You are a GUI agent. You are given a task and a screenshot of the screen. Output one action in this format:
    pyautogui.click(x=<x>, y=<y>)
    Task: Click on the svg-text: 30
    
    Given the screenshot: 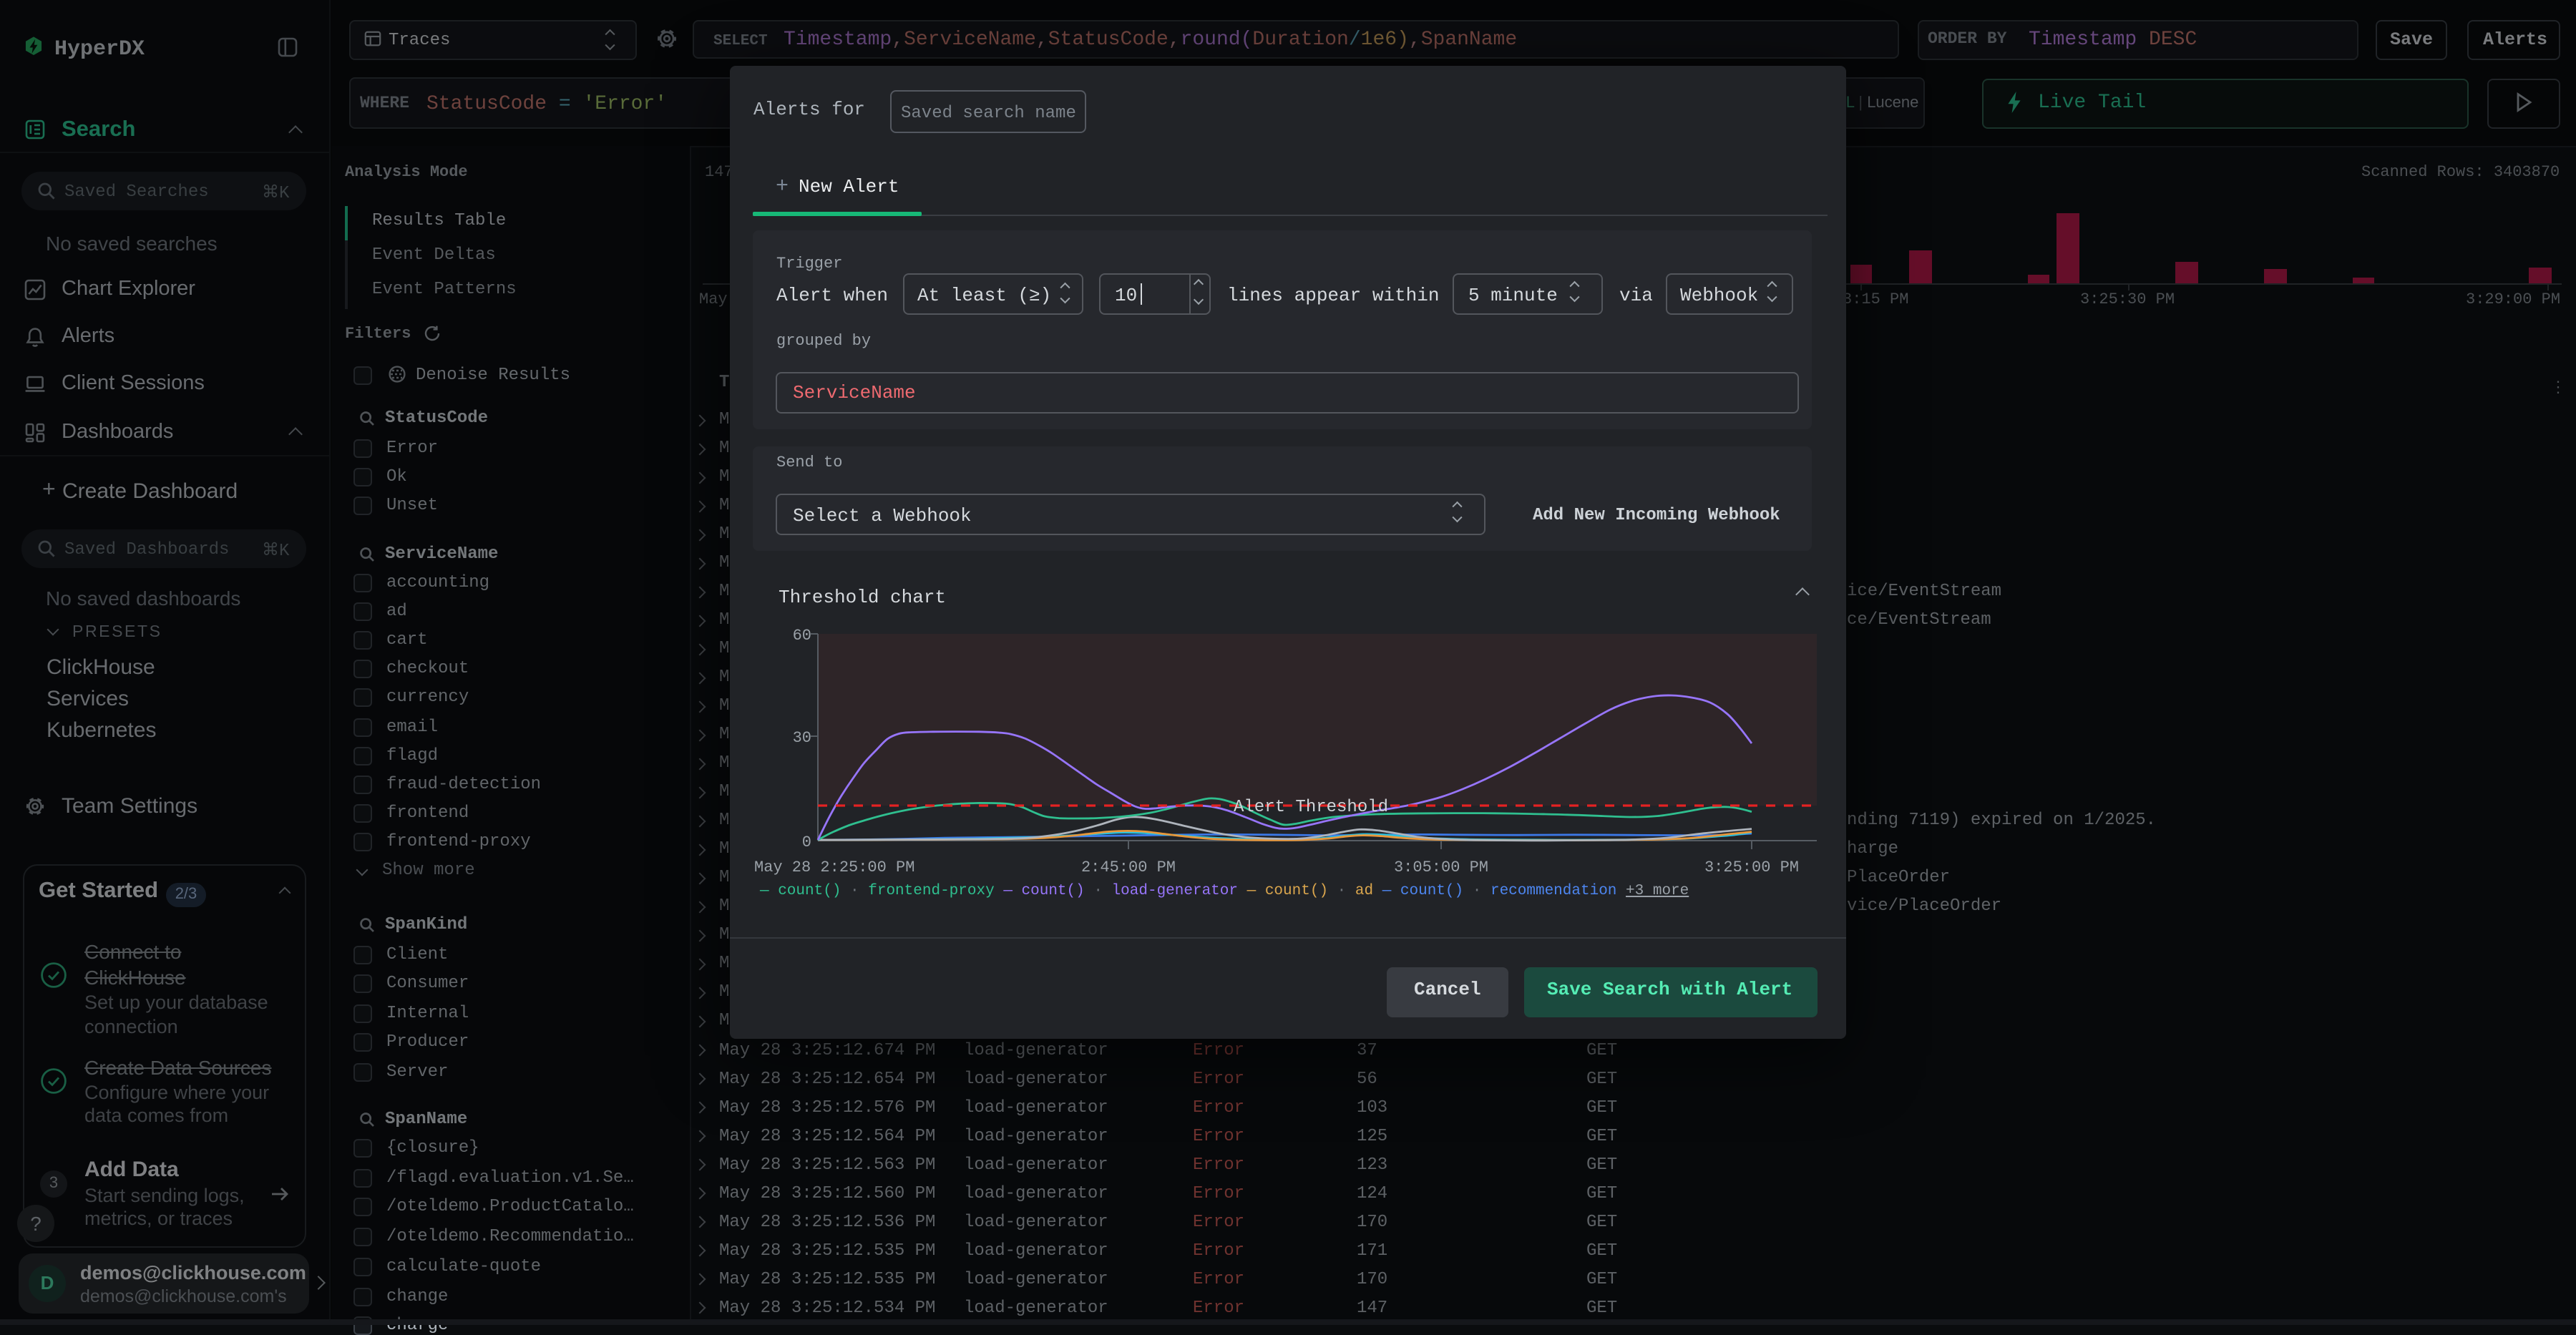 What is the action you would take?
    pyautogui.click(x=802, y=738)
    